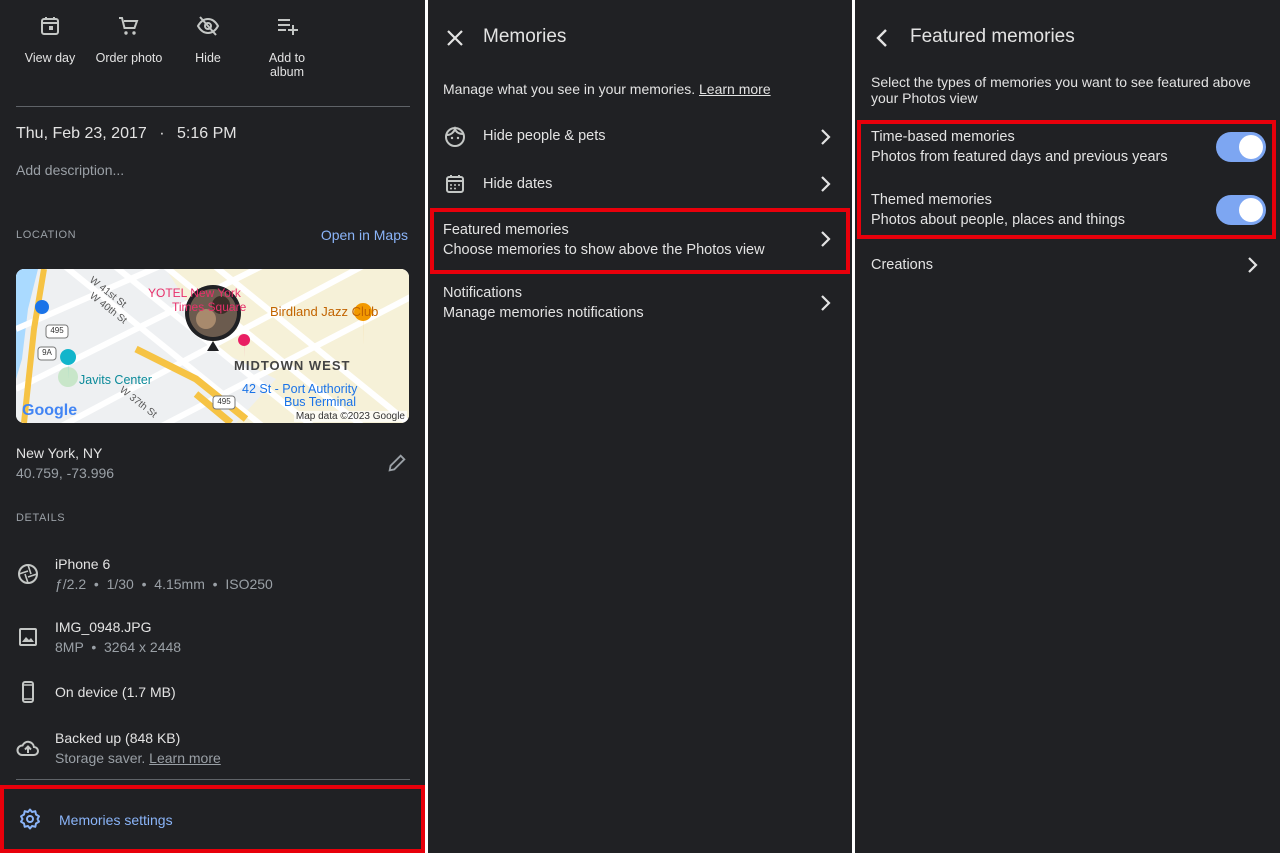 The height and width of the screenshot is (853, 1280). What do you see at coordinates (81, 133) in the screenshot?
I see `photo-date: Thu, Feb 23, 2017` at bounding box center [81, 133].